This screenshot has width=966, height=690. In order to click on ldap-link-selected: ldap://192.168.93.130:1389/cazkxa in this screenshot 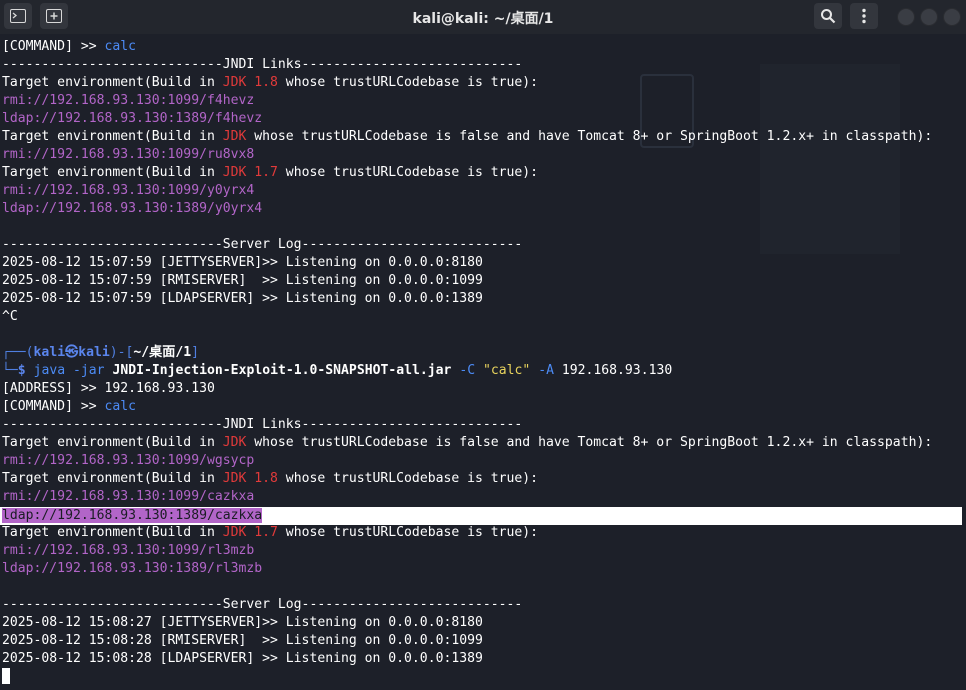, I will do `click(132, 516)`.